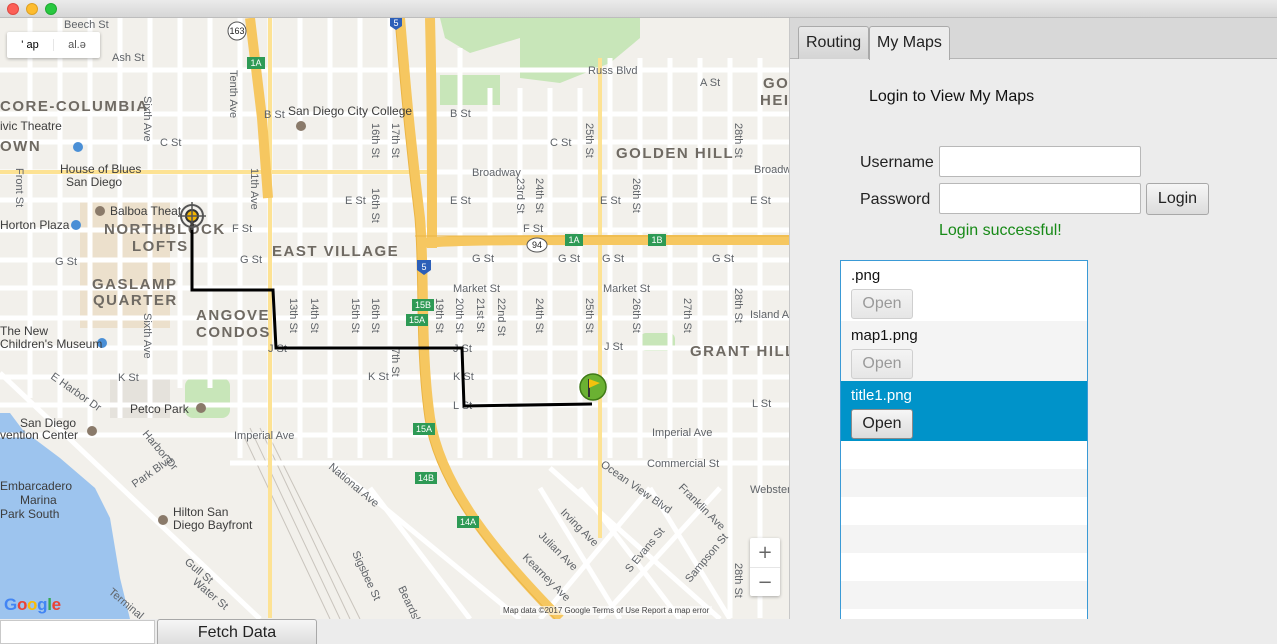 The image size is (1277, 644). What do you see at coordinates (769, 315) in the screenshot?
I see `street-label: Island Ave` at bounding box center [769, 315].